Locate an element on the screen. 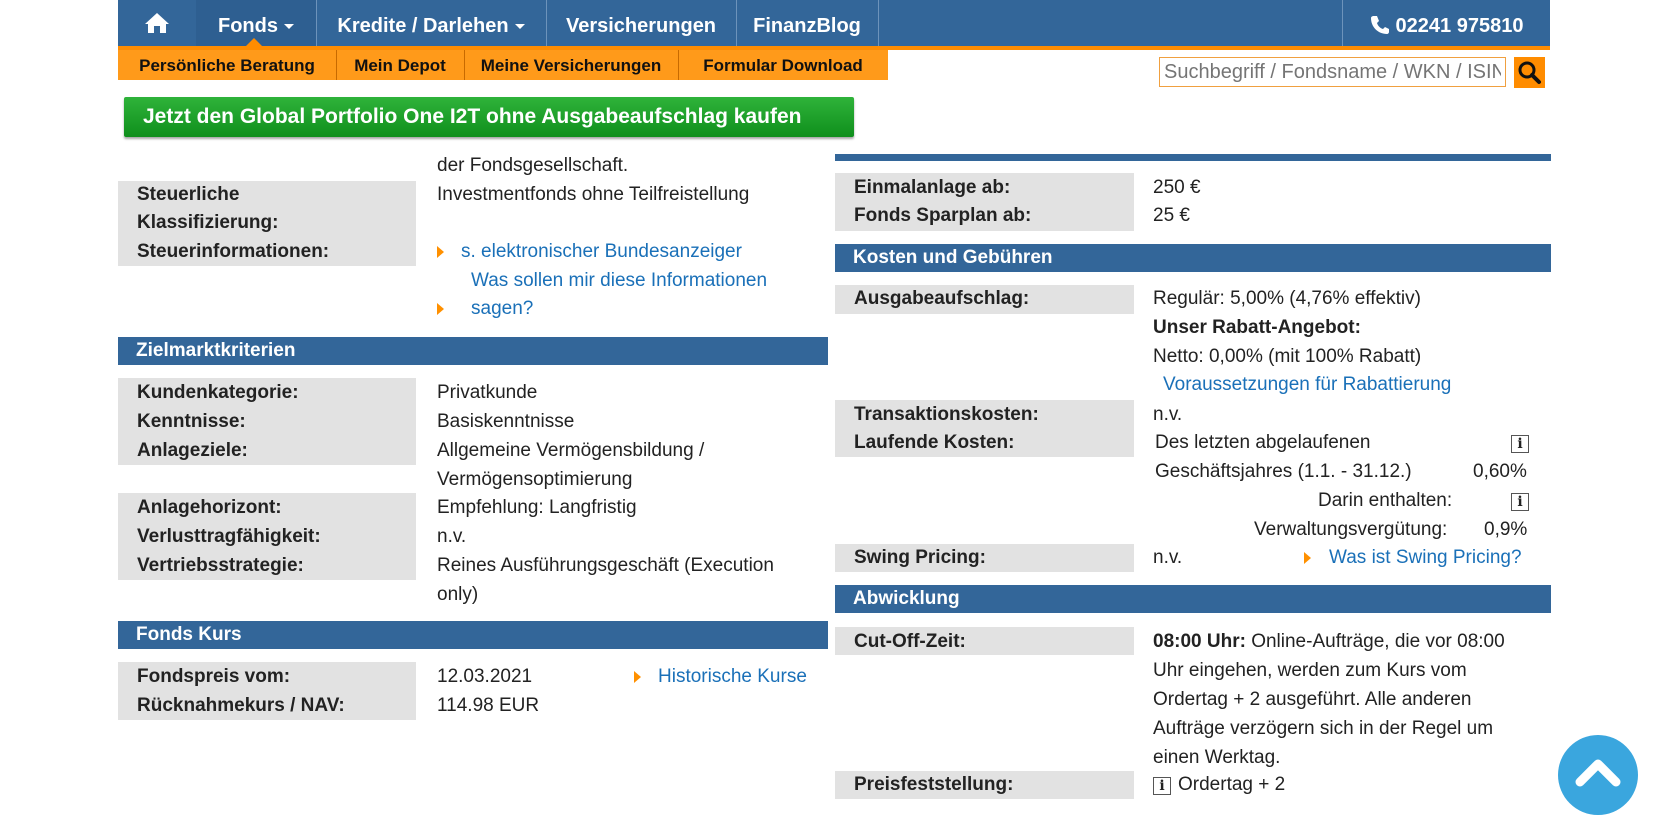  subnav-depot: Mein Depot is located at coordinates (400, 65).